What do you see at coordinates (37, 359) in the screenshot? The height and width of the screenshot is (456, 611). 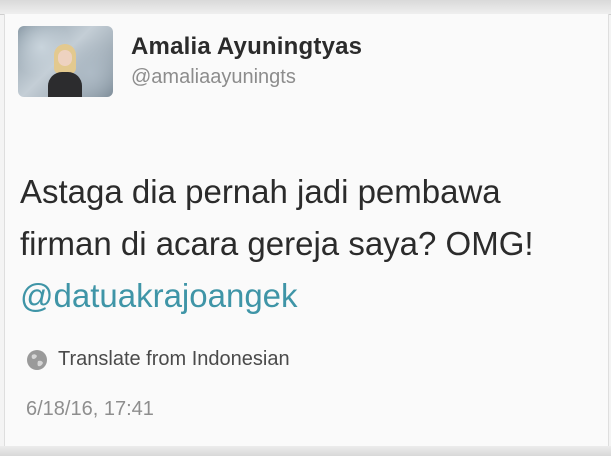 I see `globe-icon` at bounding box center [37, 359].